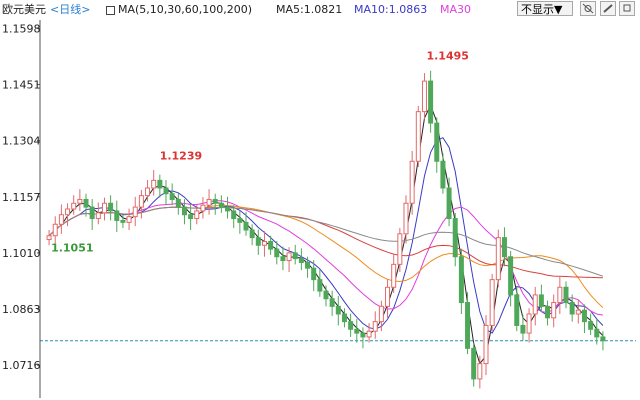 Image resolution: width=640 pixels, height=400 pixels. Describe the element at coordinates (110, 10) in the screenshot. I see `ma-checkbox-icon` at that location.